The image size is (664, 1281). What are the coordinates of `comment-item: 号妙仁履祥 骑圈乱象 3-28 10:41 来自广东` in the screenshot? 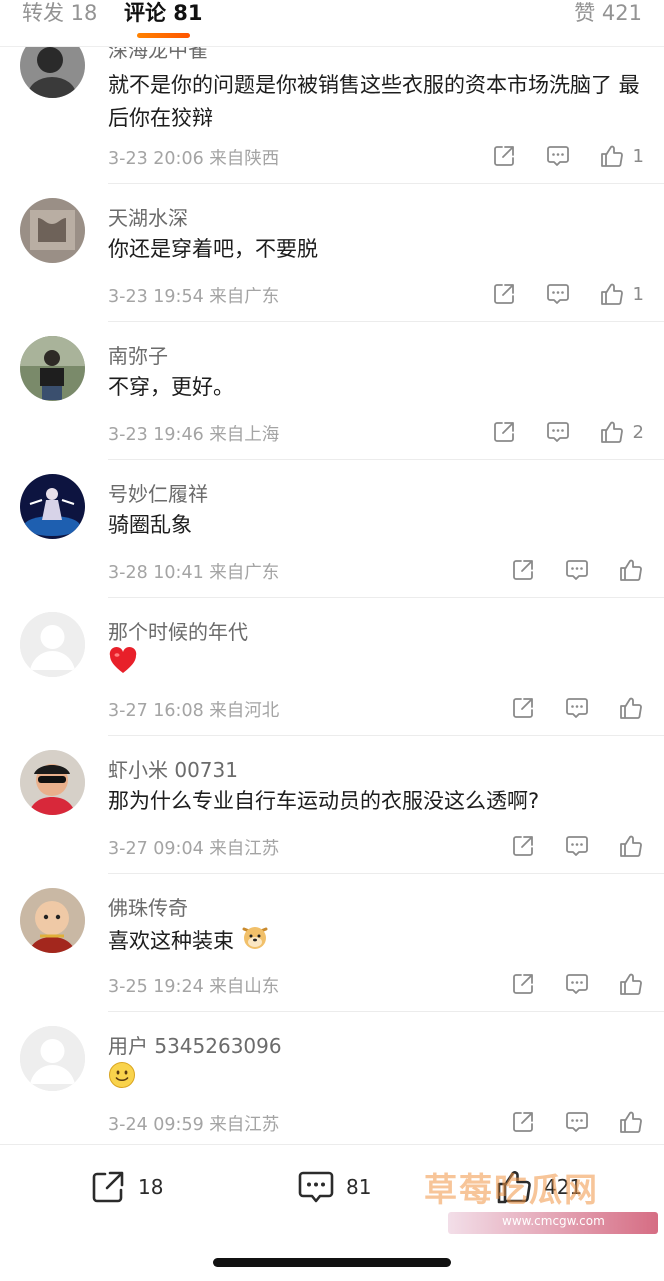 It's located at (332, 529).